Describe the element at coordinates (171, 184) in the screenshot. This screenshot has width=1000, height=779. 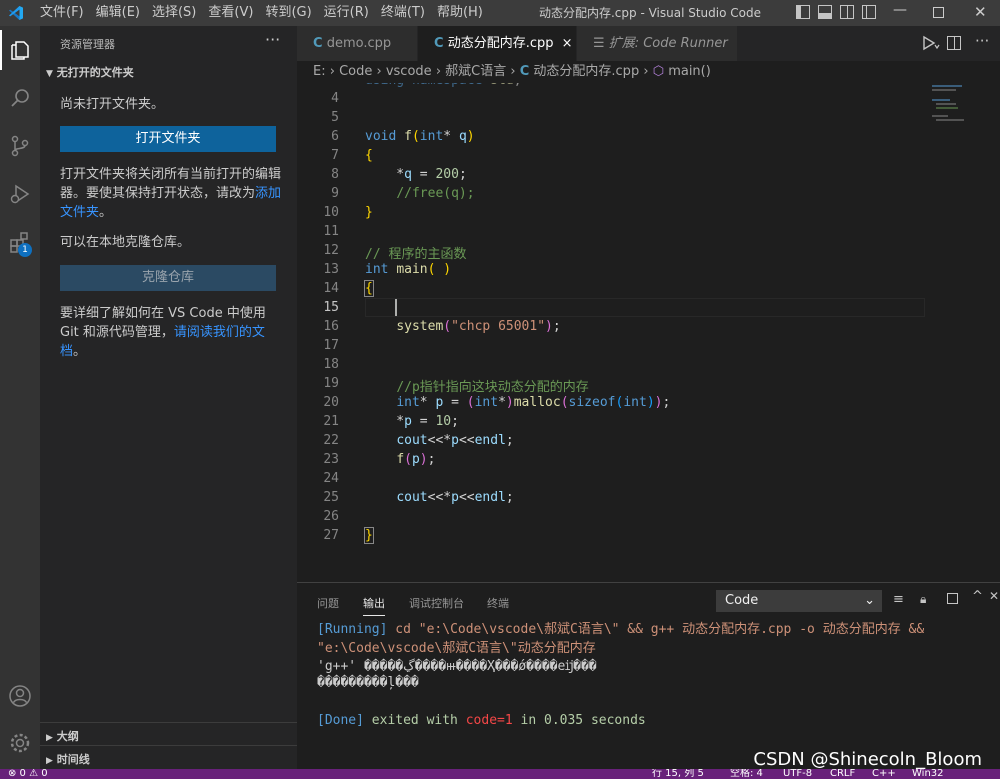
I see `close-note-text: 打开文件夹将关闭所有当前打开的编辑器。要使其保持打开状态，请改为` at that location.